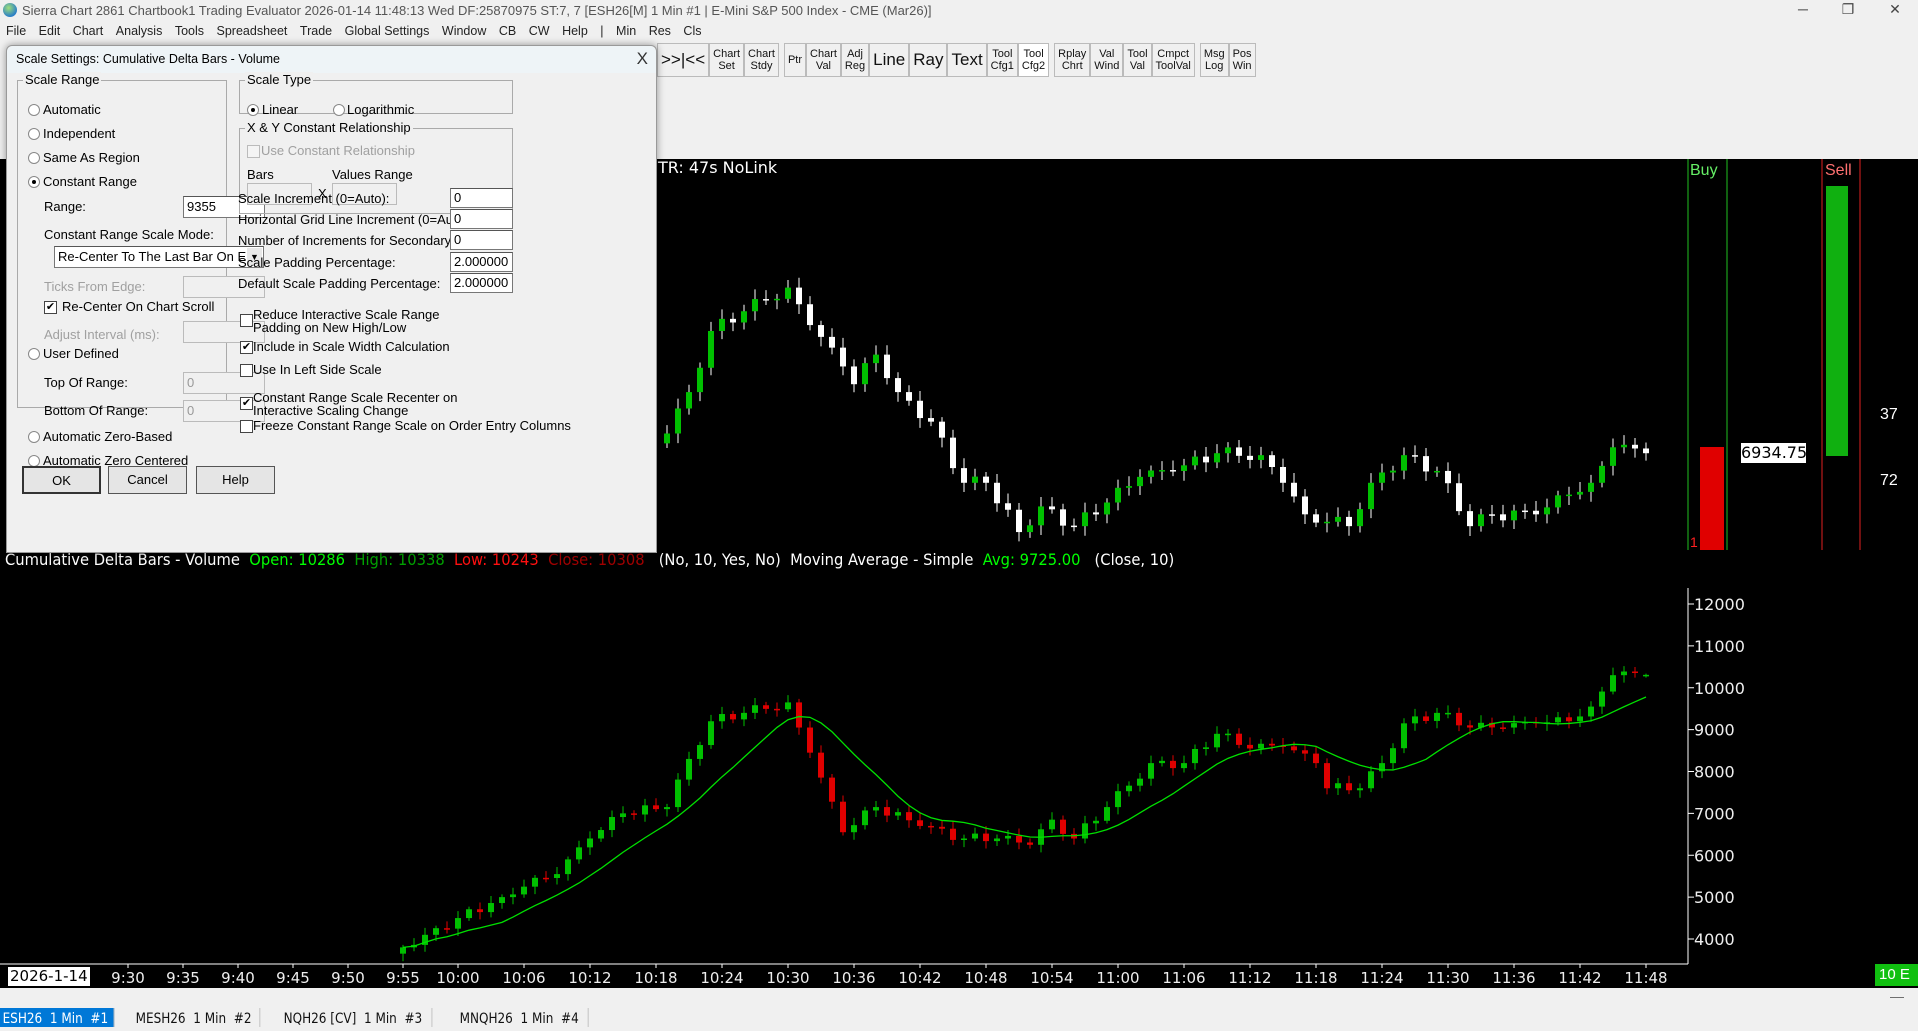  Describe the element at coordinates (34, 134) in the screenshot. I see `radio-independent` at that location.